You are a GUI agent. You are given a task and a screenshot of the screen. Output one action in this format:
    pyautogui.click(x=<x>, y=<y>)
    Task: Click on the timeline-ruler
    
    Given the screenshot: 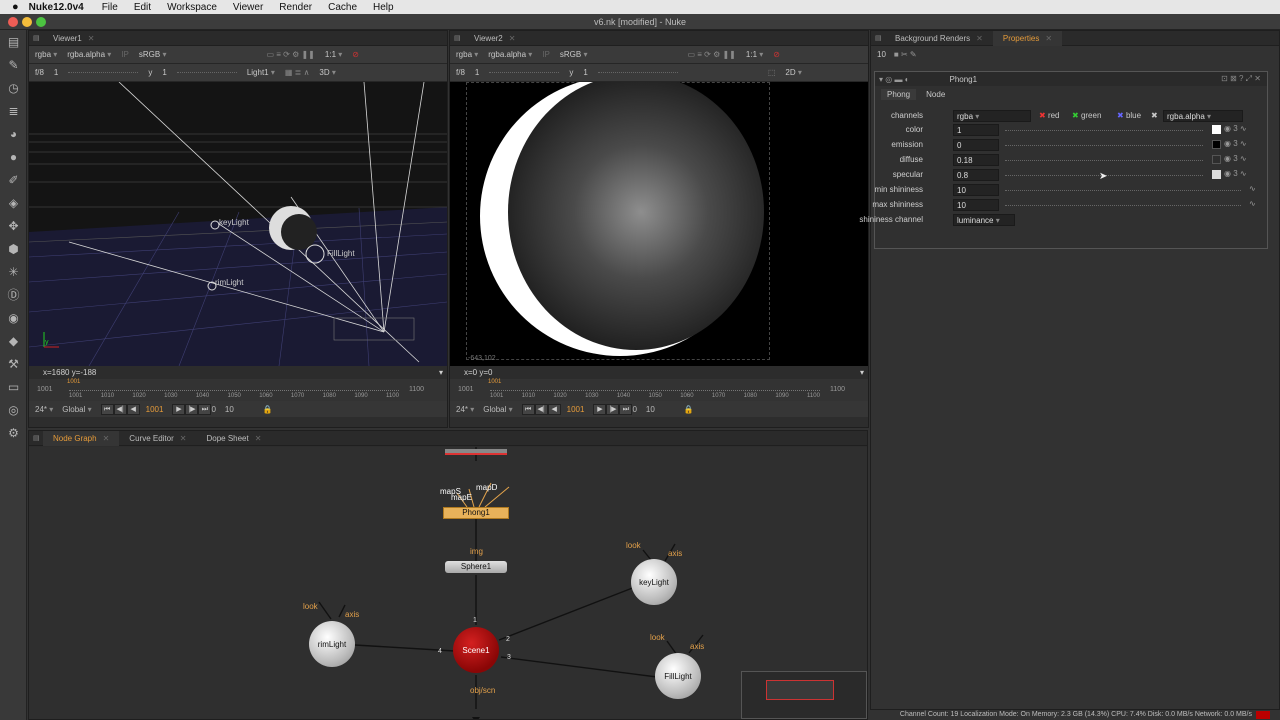 What is the action you would take?
    pyautogui.click(x=655, y=390)
    